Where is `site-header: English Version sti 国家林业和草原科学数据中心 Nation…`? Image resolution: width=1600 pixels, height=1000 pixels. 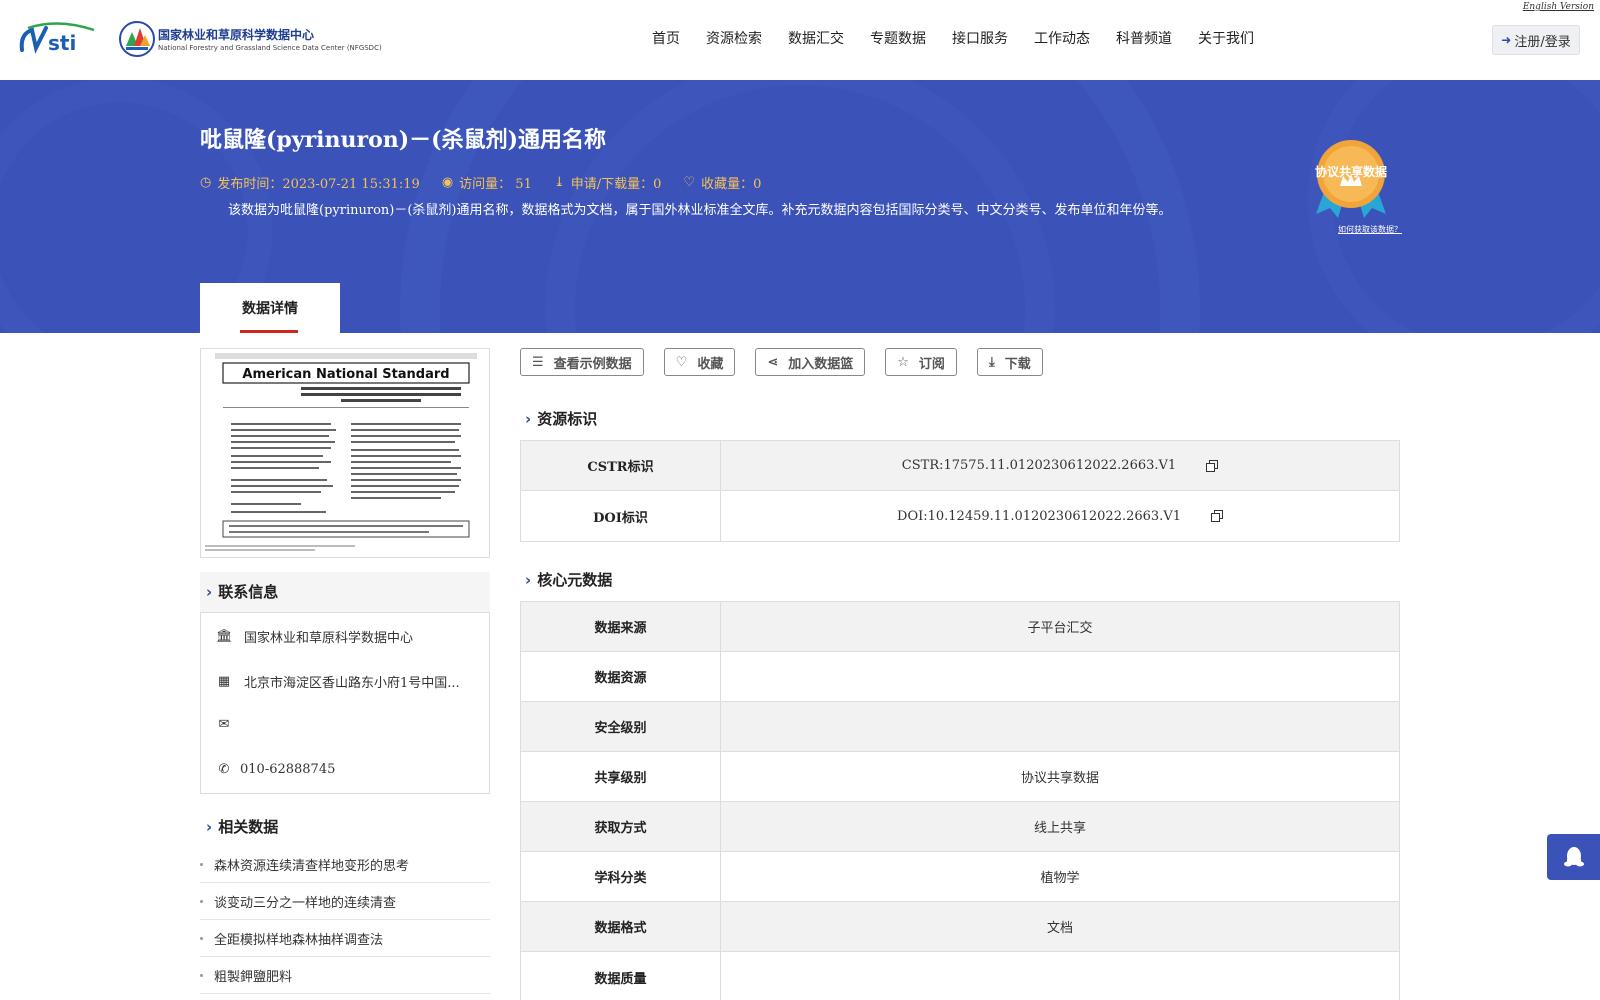
site-header: English Version sti 国家林业和草原科学数据中心 Nation… is located at coordinates (800, 40).